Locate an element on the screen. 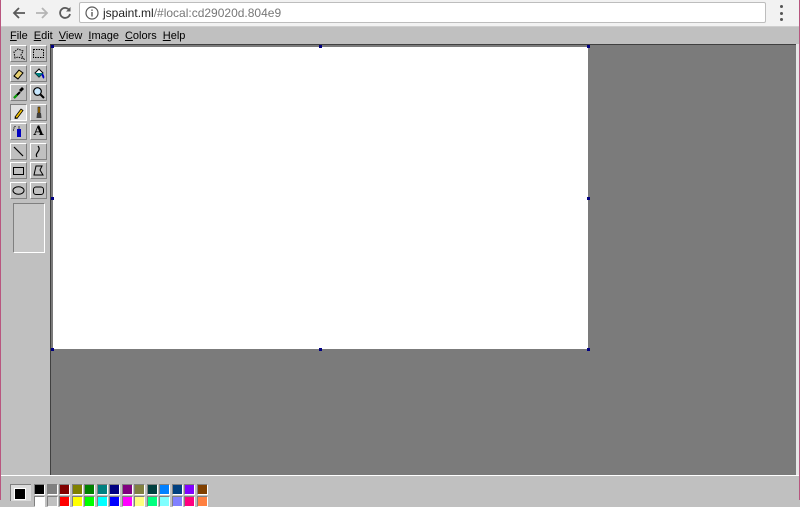 This screenshot has width=800, height=507. text-icon: A is located at coordinates (38, 131).